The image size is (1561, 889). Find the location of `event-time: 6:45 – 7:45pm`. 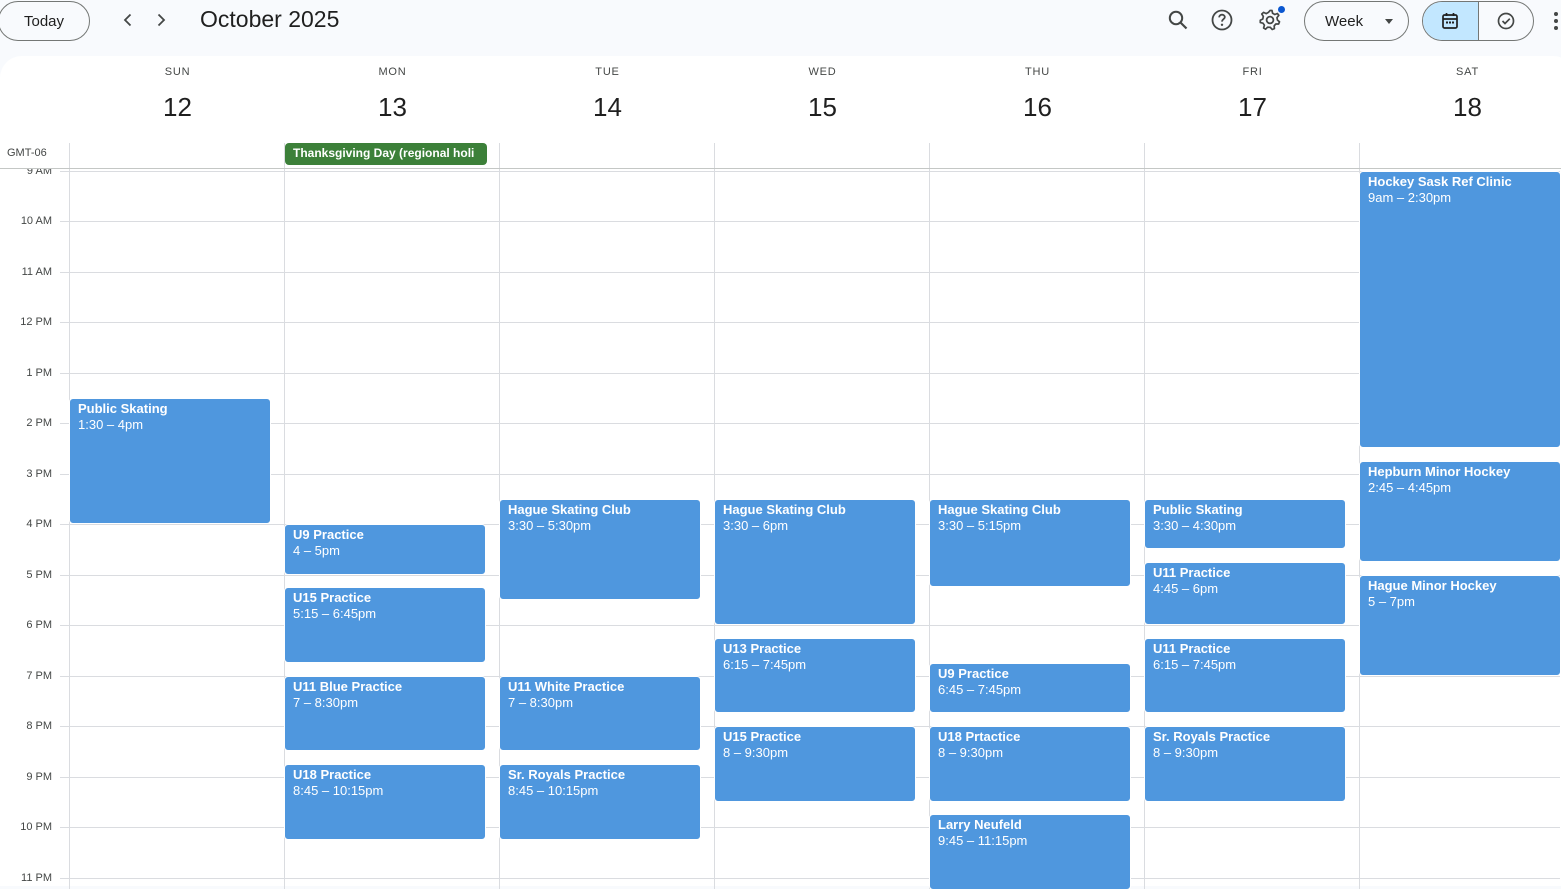

event-time: 6:45 – 7:45pm is located at coordinates (980, 689).